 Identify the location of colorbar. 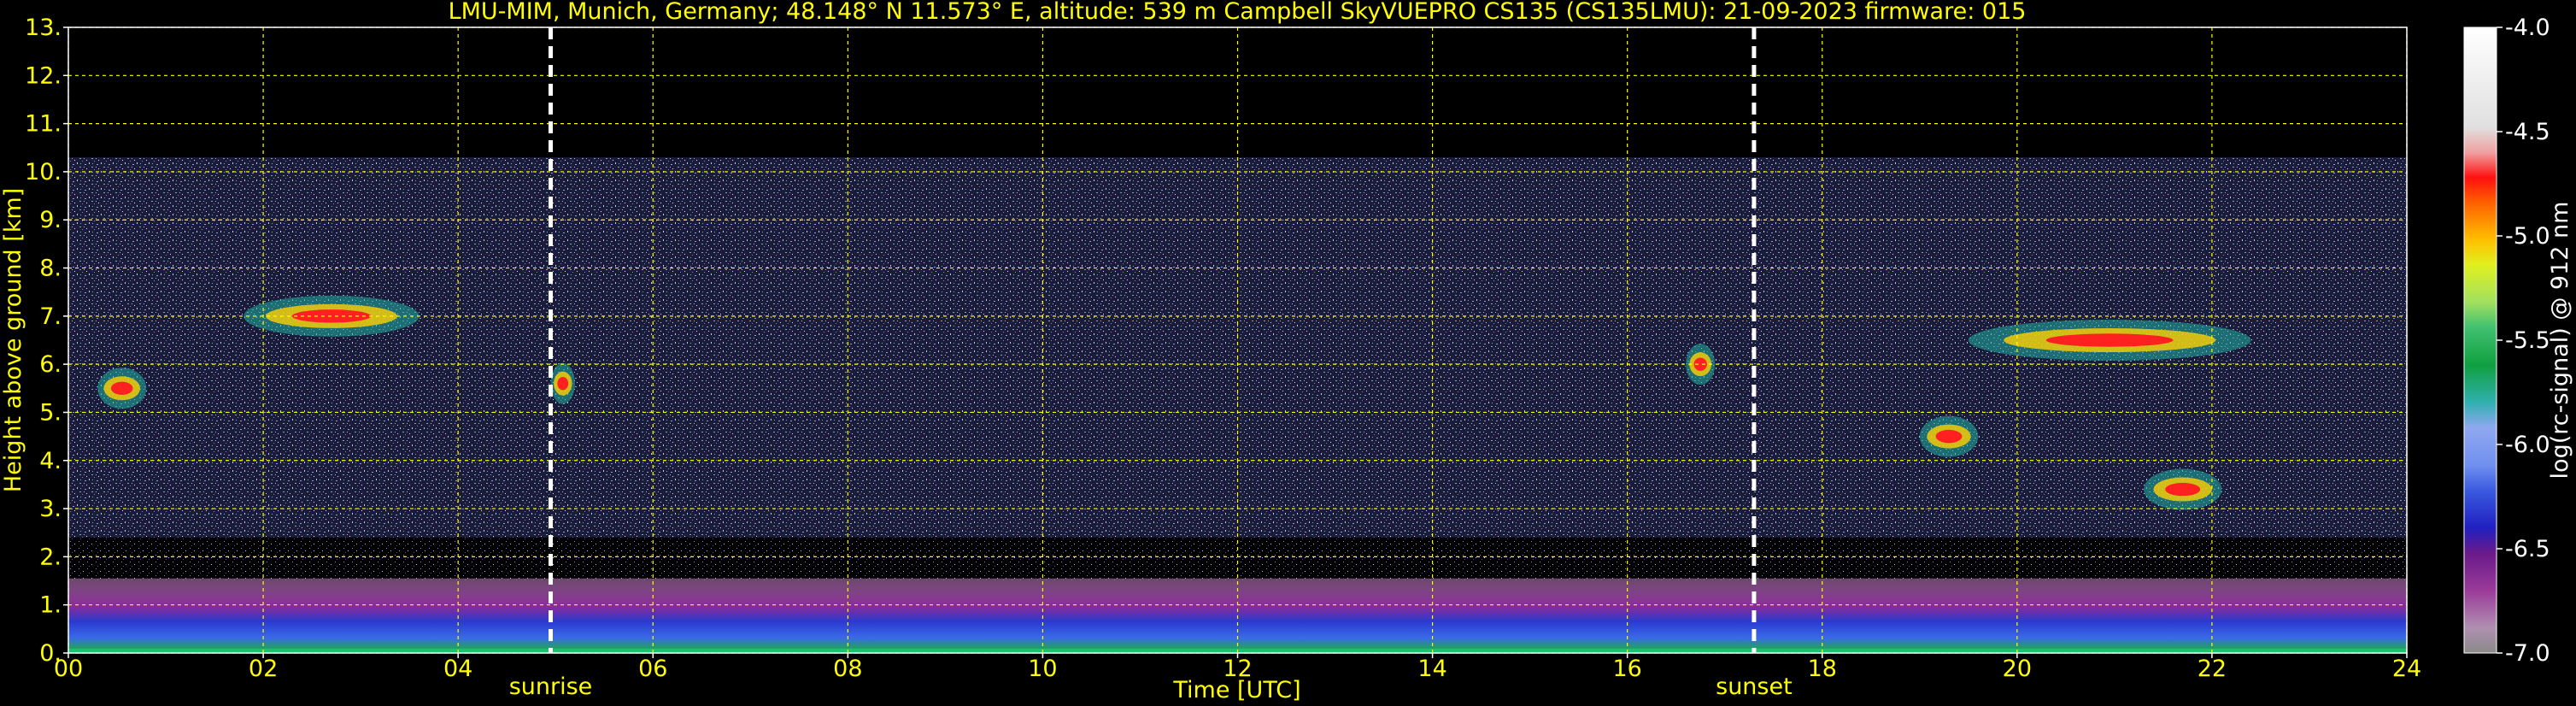
(2480, 340).